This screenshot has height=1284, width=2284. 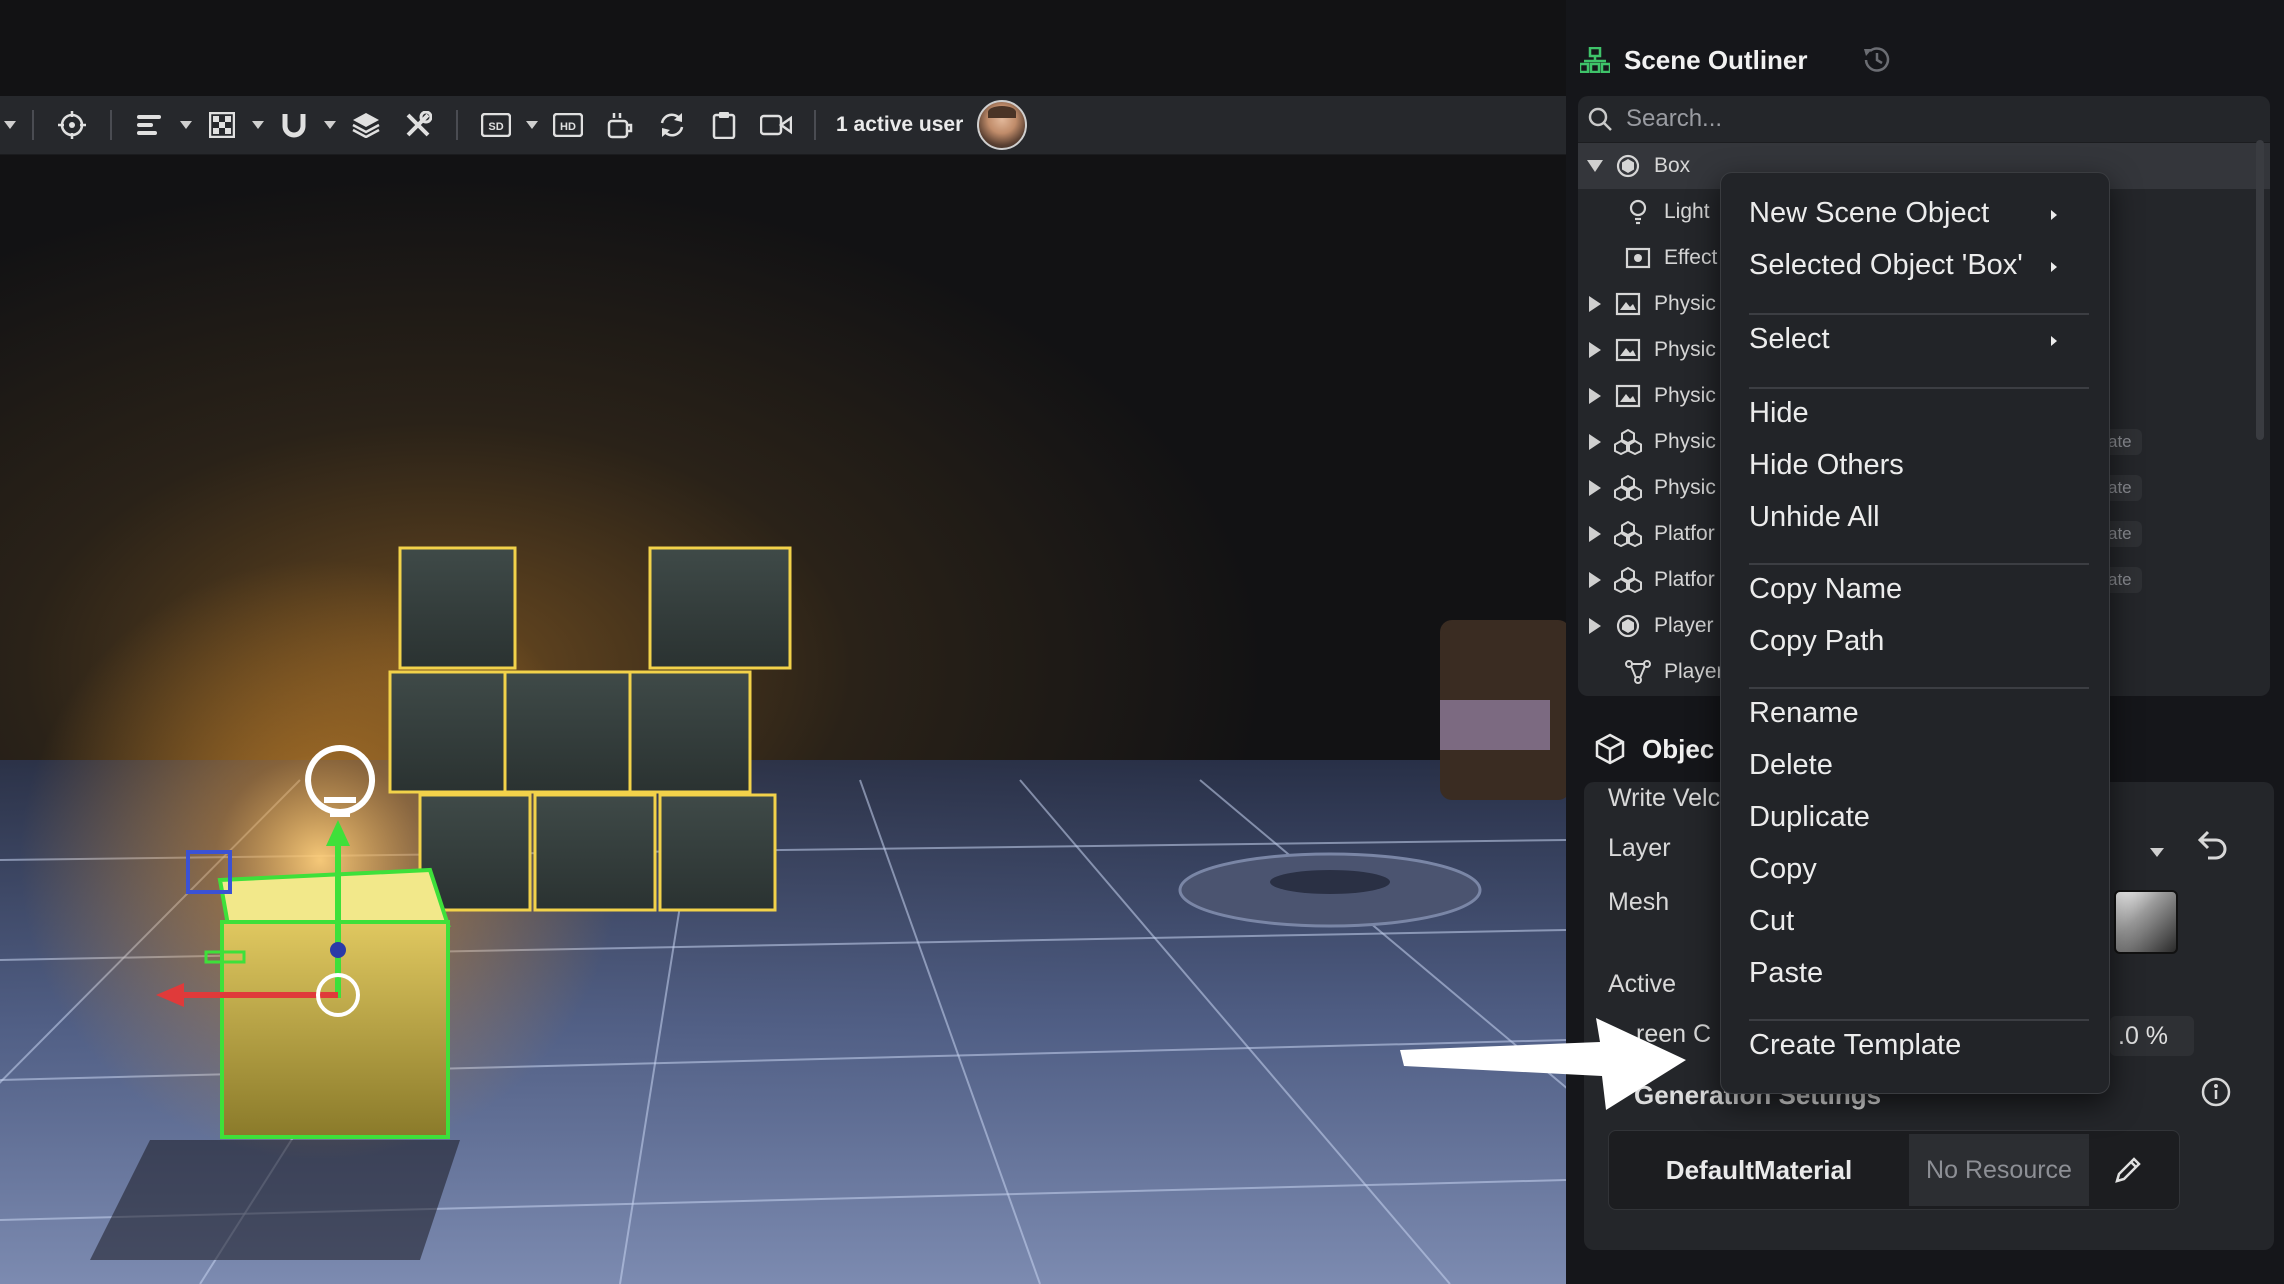 What do you see at coordinates (150, 125) in the screenshot?
I see `align-button` at bounding box center [150, 125].